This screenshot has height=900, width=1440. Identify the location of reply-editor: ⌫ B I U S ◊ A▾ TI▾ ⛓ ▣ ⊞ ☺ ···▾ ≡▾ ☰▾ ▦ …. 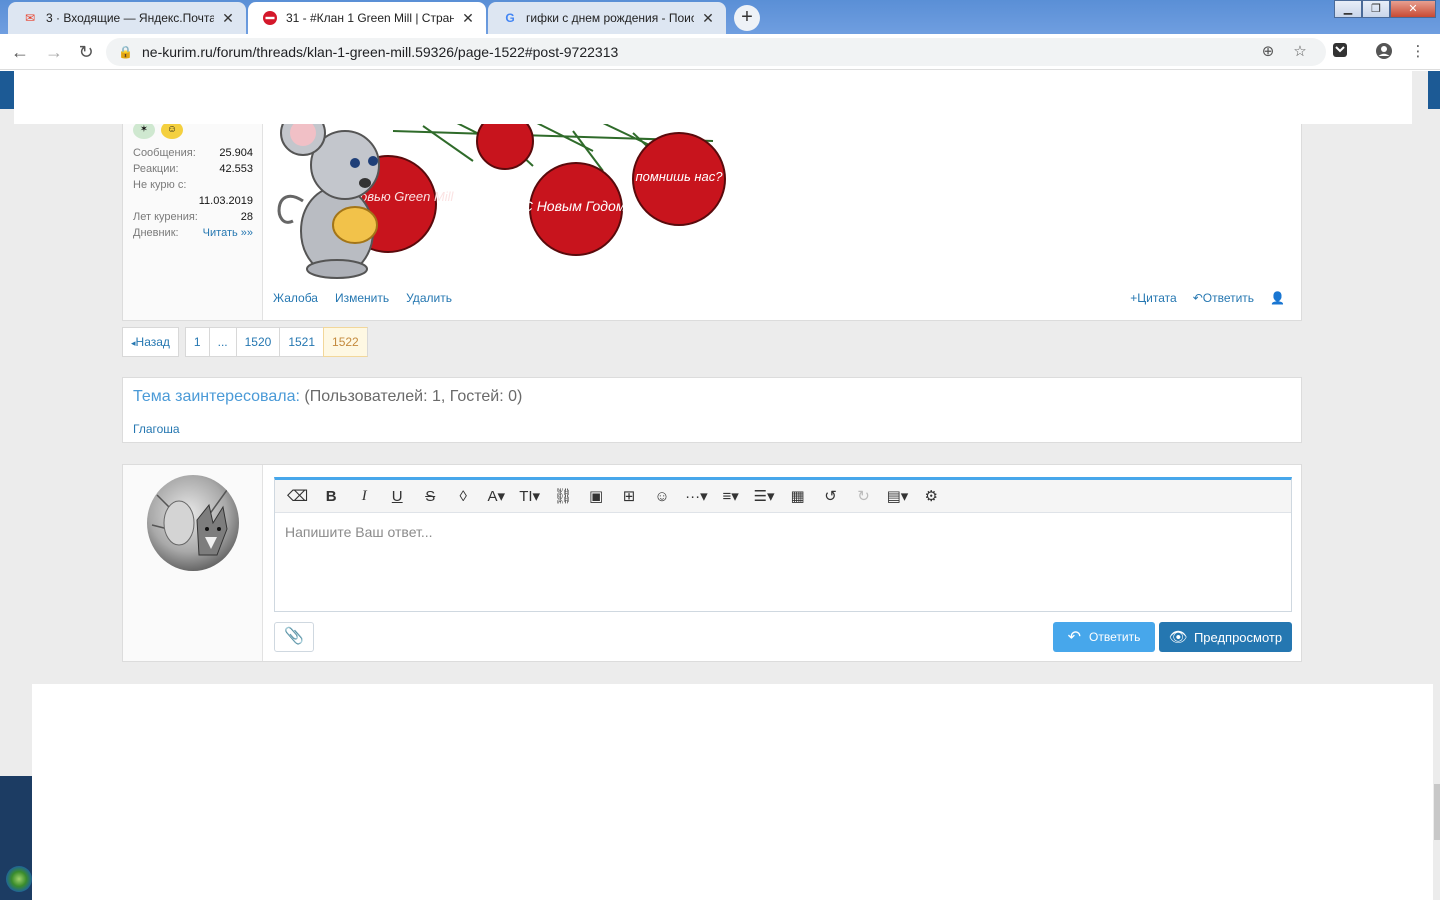
(783, 544).